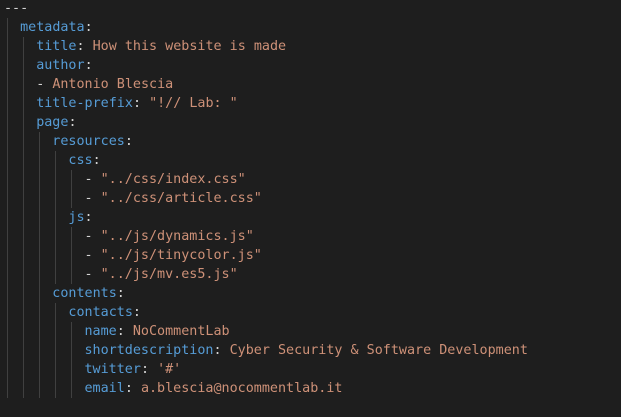 Image resolution: width=621 pixels, height=417 pixels. Describe the element at coordinates (378, 350) in the screenshot. I see `yaml-value: Cyber Security & Software Development` at that location.